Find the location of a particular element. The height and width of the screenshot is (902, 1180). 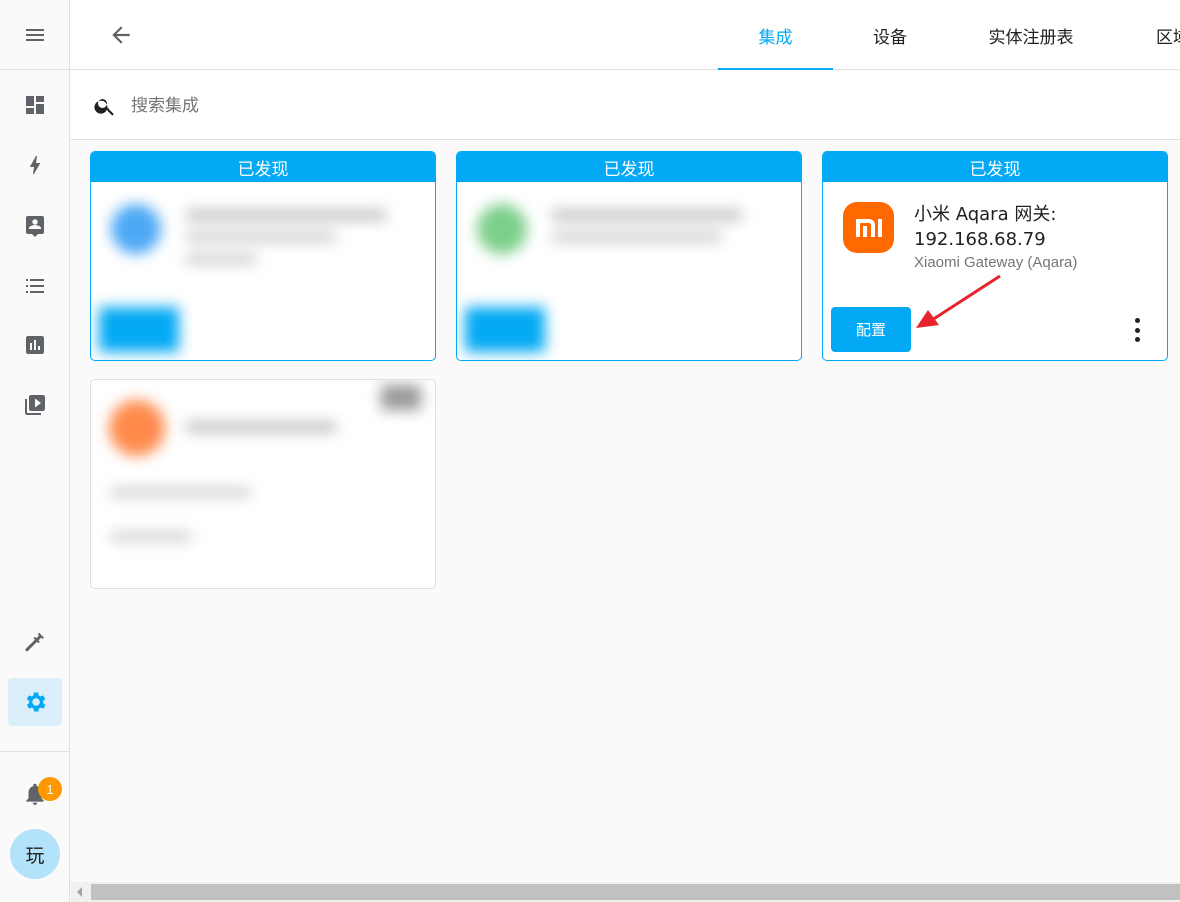

device-title: 小米 Aqara 网关: 192.168.68.79 is located at coordinates (985, 227).